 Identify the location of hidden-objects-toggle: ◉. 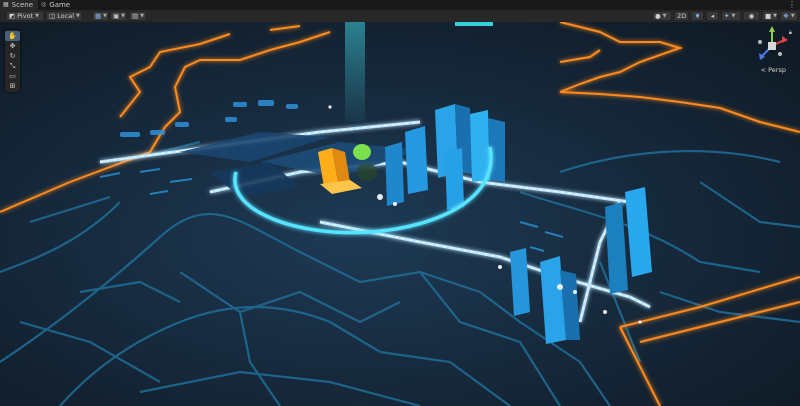
(751, 16).